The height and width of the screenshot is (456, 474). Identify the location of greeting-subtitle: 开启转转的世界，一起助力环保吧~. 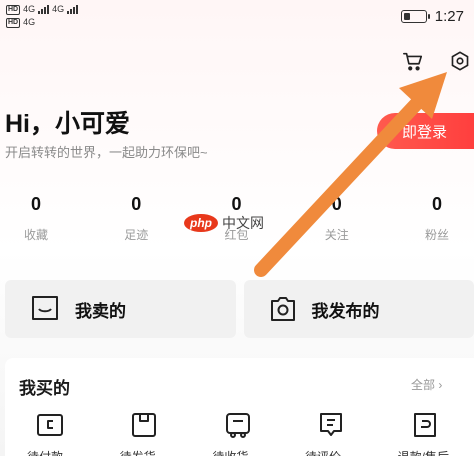
(106, 152).